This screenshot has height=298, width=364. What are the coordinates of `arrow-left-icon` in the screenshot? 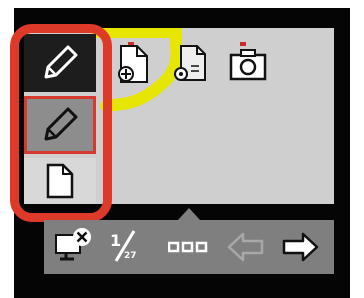 It's located at (245, 247).